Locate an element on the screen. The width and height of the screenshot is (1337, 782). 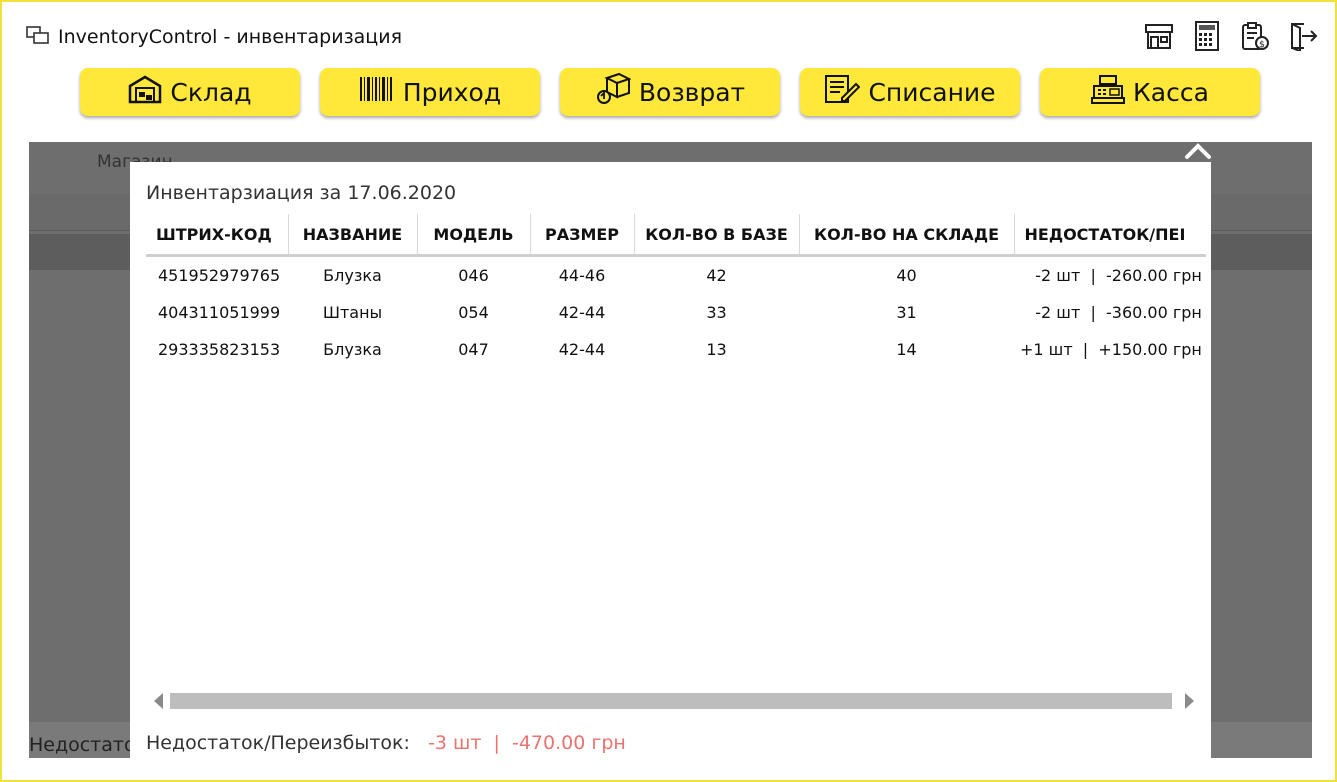
cell-barcode: 293335823153 is located at coordinates (219, 349).